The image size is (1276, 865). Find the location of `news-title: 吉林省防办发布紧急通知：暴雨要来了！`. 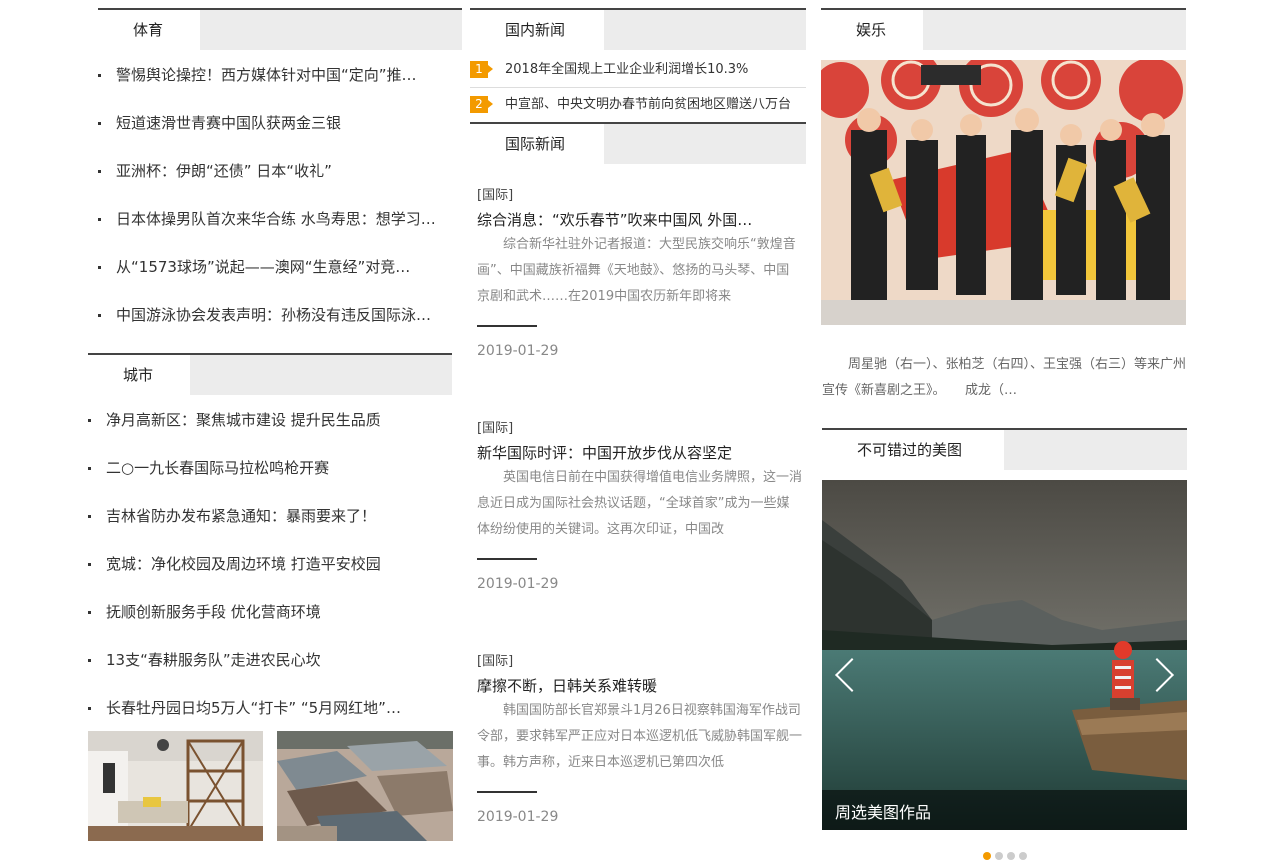

news-title: 吉林省防办发布紧急通知：暴雨要来了！ is located at coordinates (241, 516).